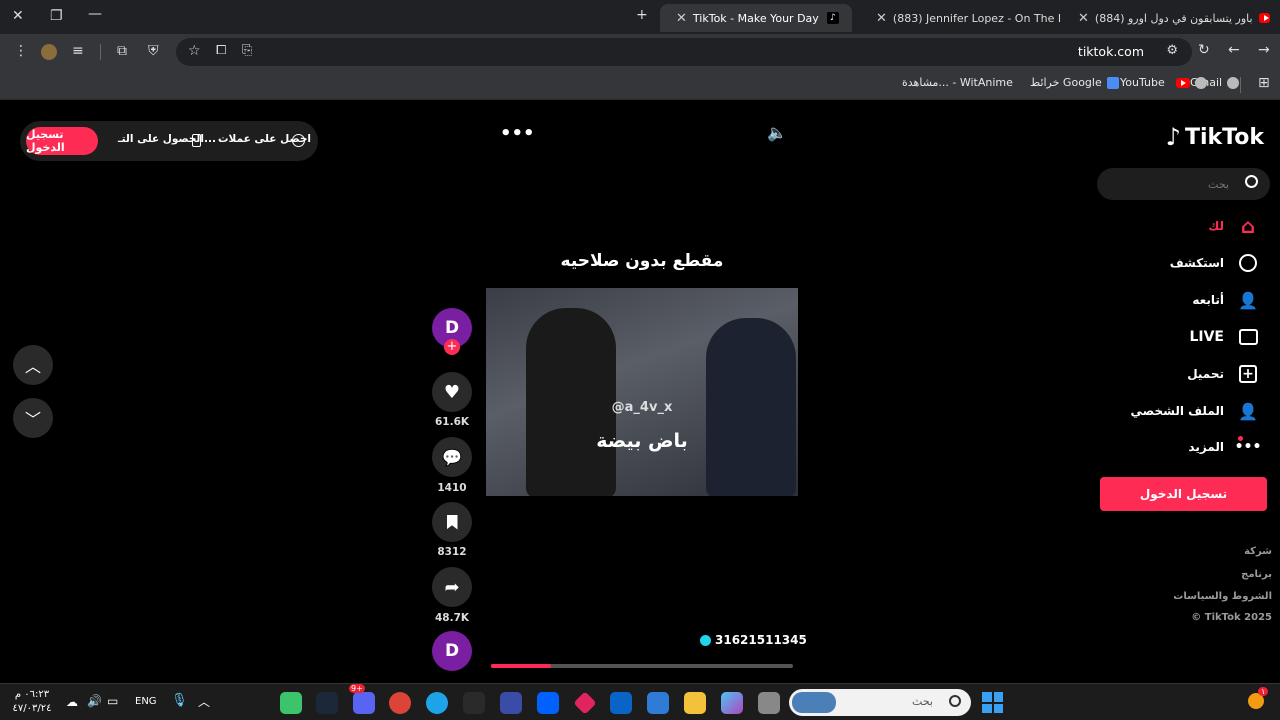  Describe the element at coordinates (179, 700) in the screenshot. I see `microphone-icon: 🎙` at that location.